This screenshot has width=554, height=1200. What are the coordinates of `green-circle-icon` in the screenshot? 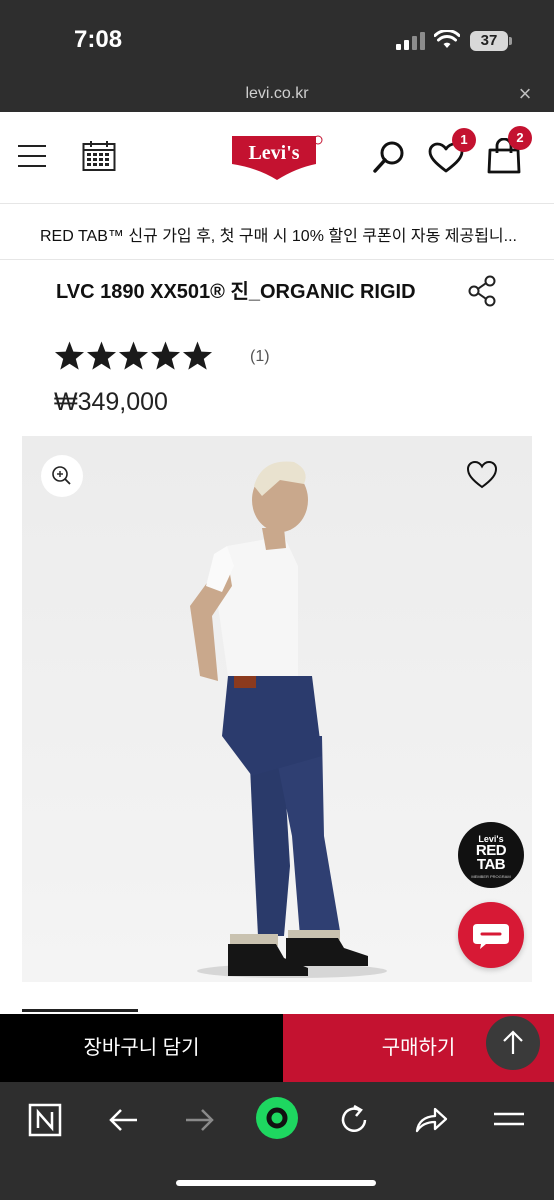 It's located at (277, 1118).